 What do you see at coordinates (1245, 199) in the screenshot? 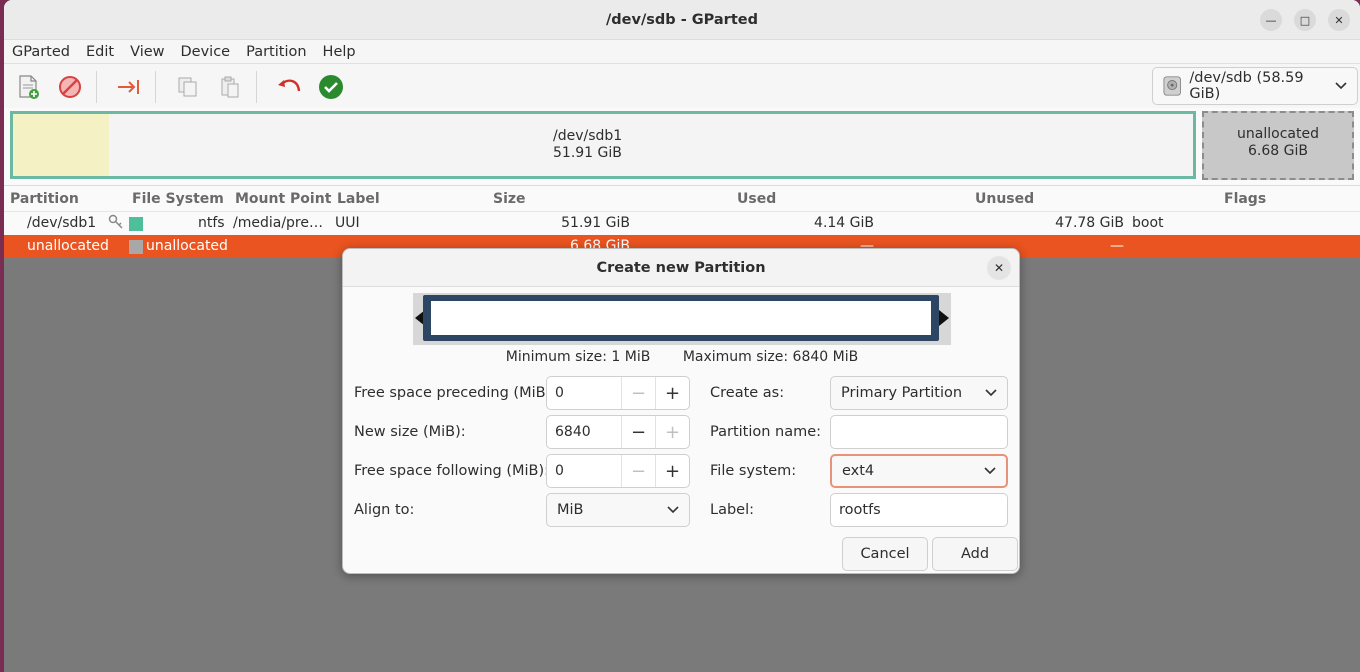
I see `col-flags: Flags` at bounding box center [1245, 199].